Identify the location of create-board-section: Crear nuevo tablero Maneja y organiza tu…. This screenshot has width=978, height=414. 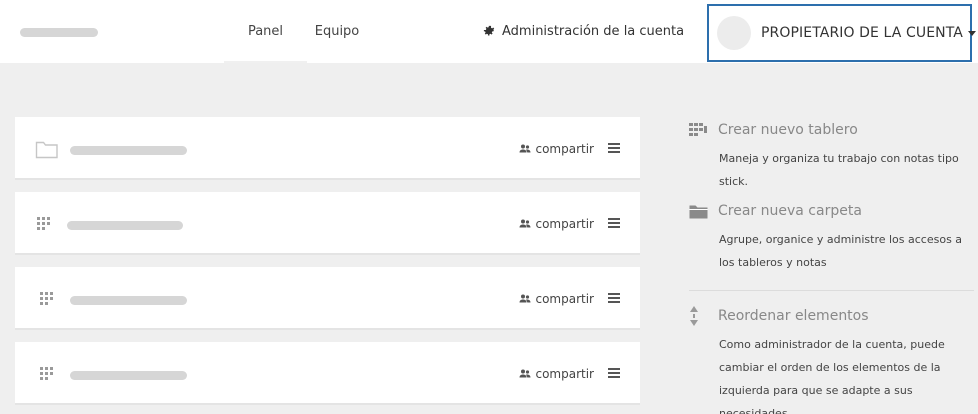
(831, 156).